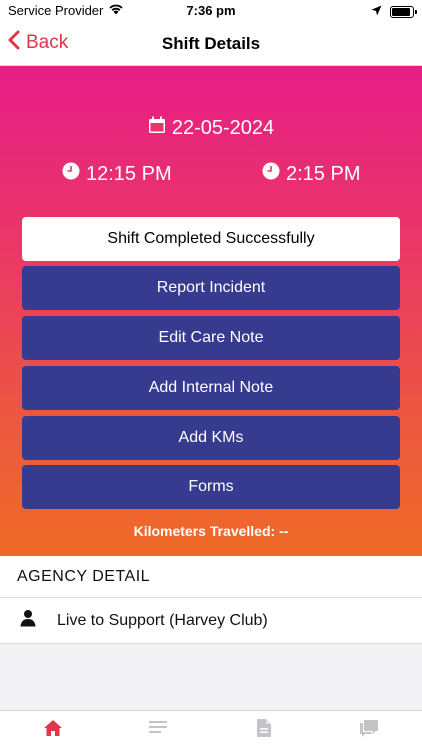 The image size is (422, 750). I want to click on document-icon, so click(264, 730).